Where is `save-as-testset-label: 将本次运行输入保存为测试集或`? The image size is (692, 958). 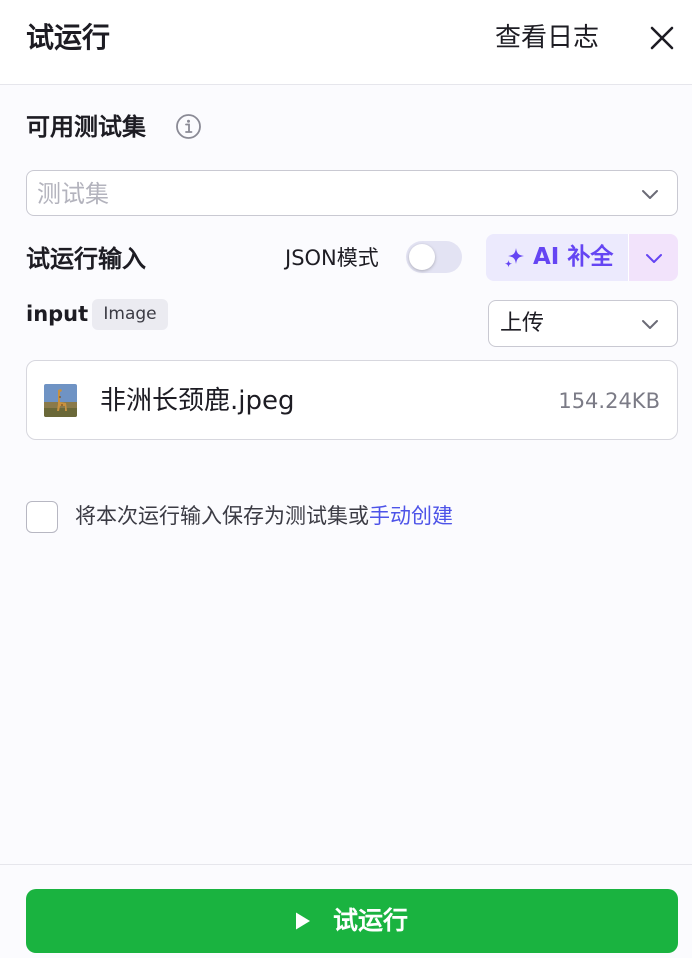 save-as-testset-label: 将本次运行输入保存为测试集或 is located at coordinates (222, 516).